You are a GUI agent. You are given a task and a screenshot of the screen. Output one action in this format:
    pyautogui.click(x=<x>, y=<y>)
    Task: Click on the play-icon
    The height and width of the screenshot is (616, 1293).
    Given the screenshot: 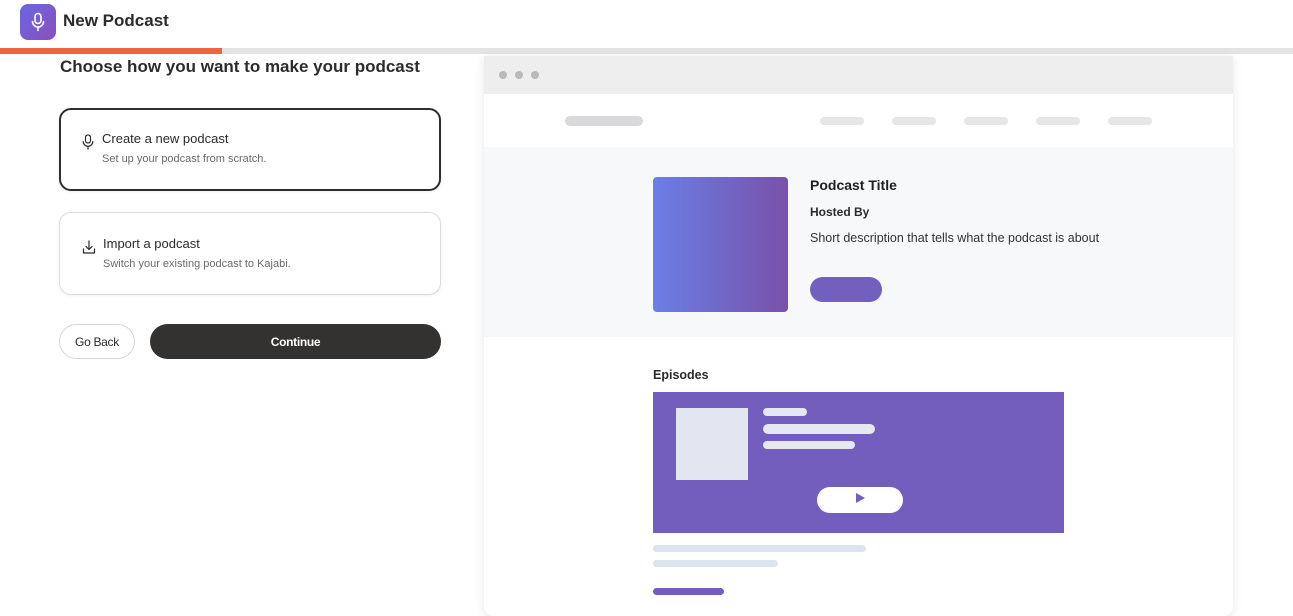 What is the action you would take?
    pyautogui.click(x=860, y=500)
    